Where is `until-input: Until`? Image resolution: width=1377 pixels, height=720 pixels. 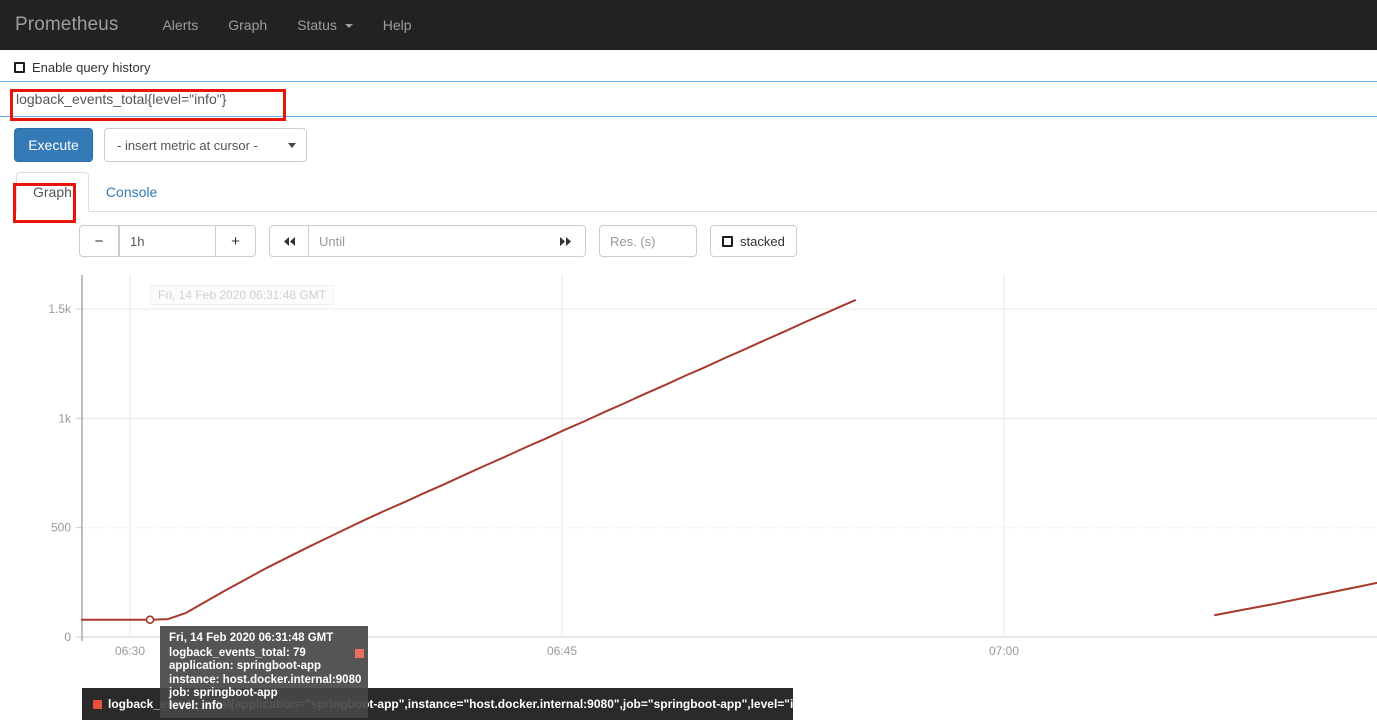 until-input: Until is located at coordinates (427, 241).